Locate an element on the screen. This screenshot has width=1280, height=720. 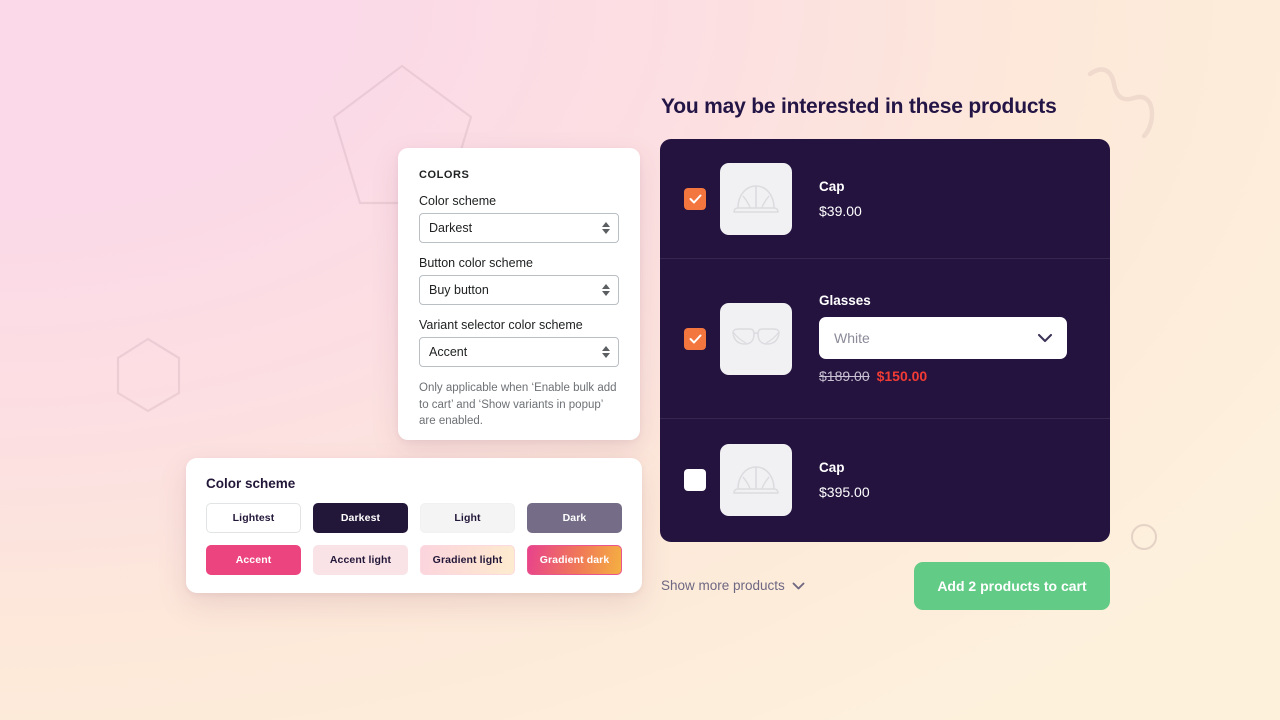
show-more-products-link: Show more products is located at coordinates (733, 585).